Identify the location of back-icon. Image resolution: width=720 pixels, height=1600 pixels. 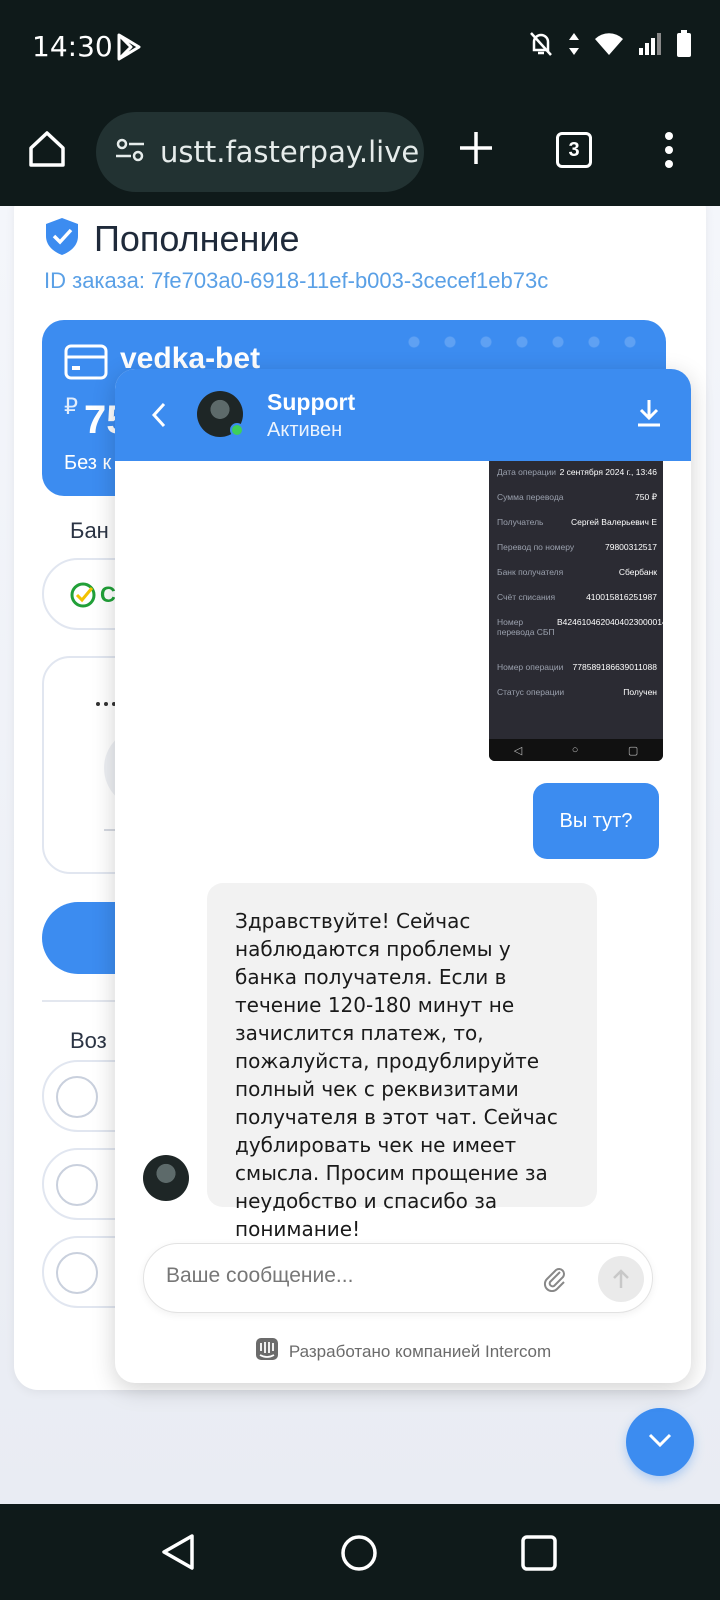
(159, 417).